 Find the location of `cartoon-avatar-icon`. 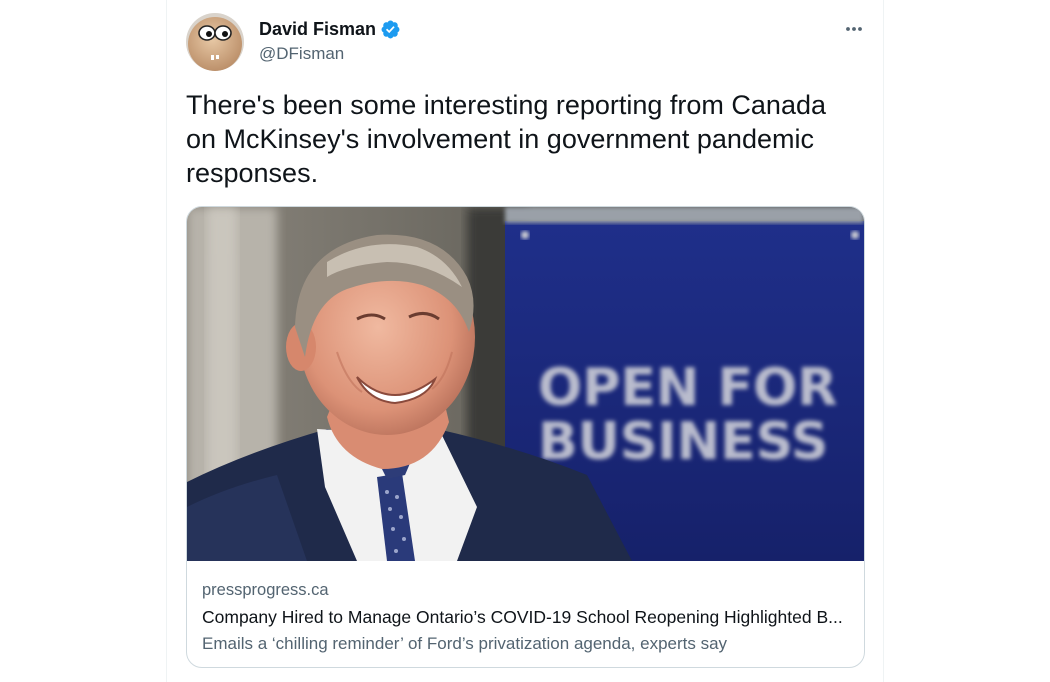

cartoon-avatar-icon is located at coordinates (215, 42).